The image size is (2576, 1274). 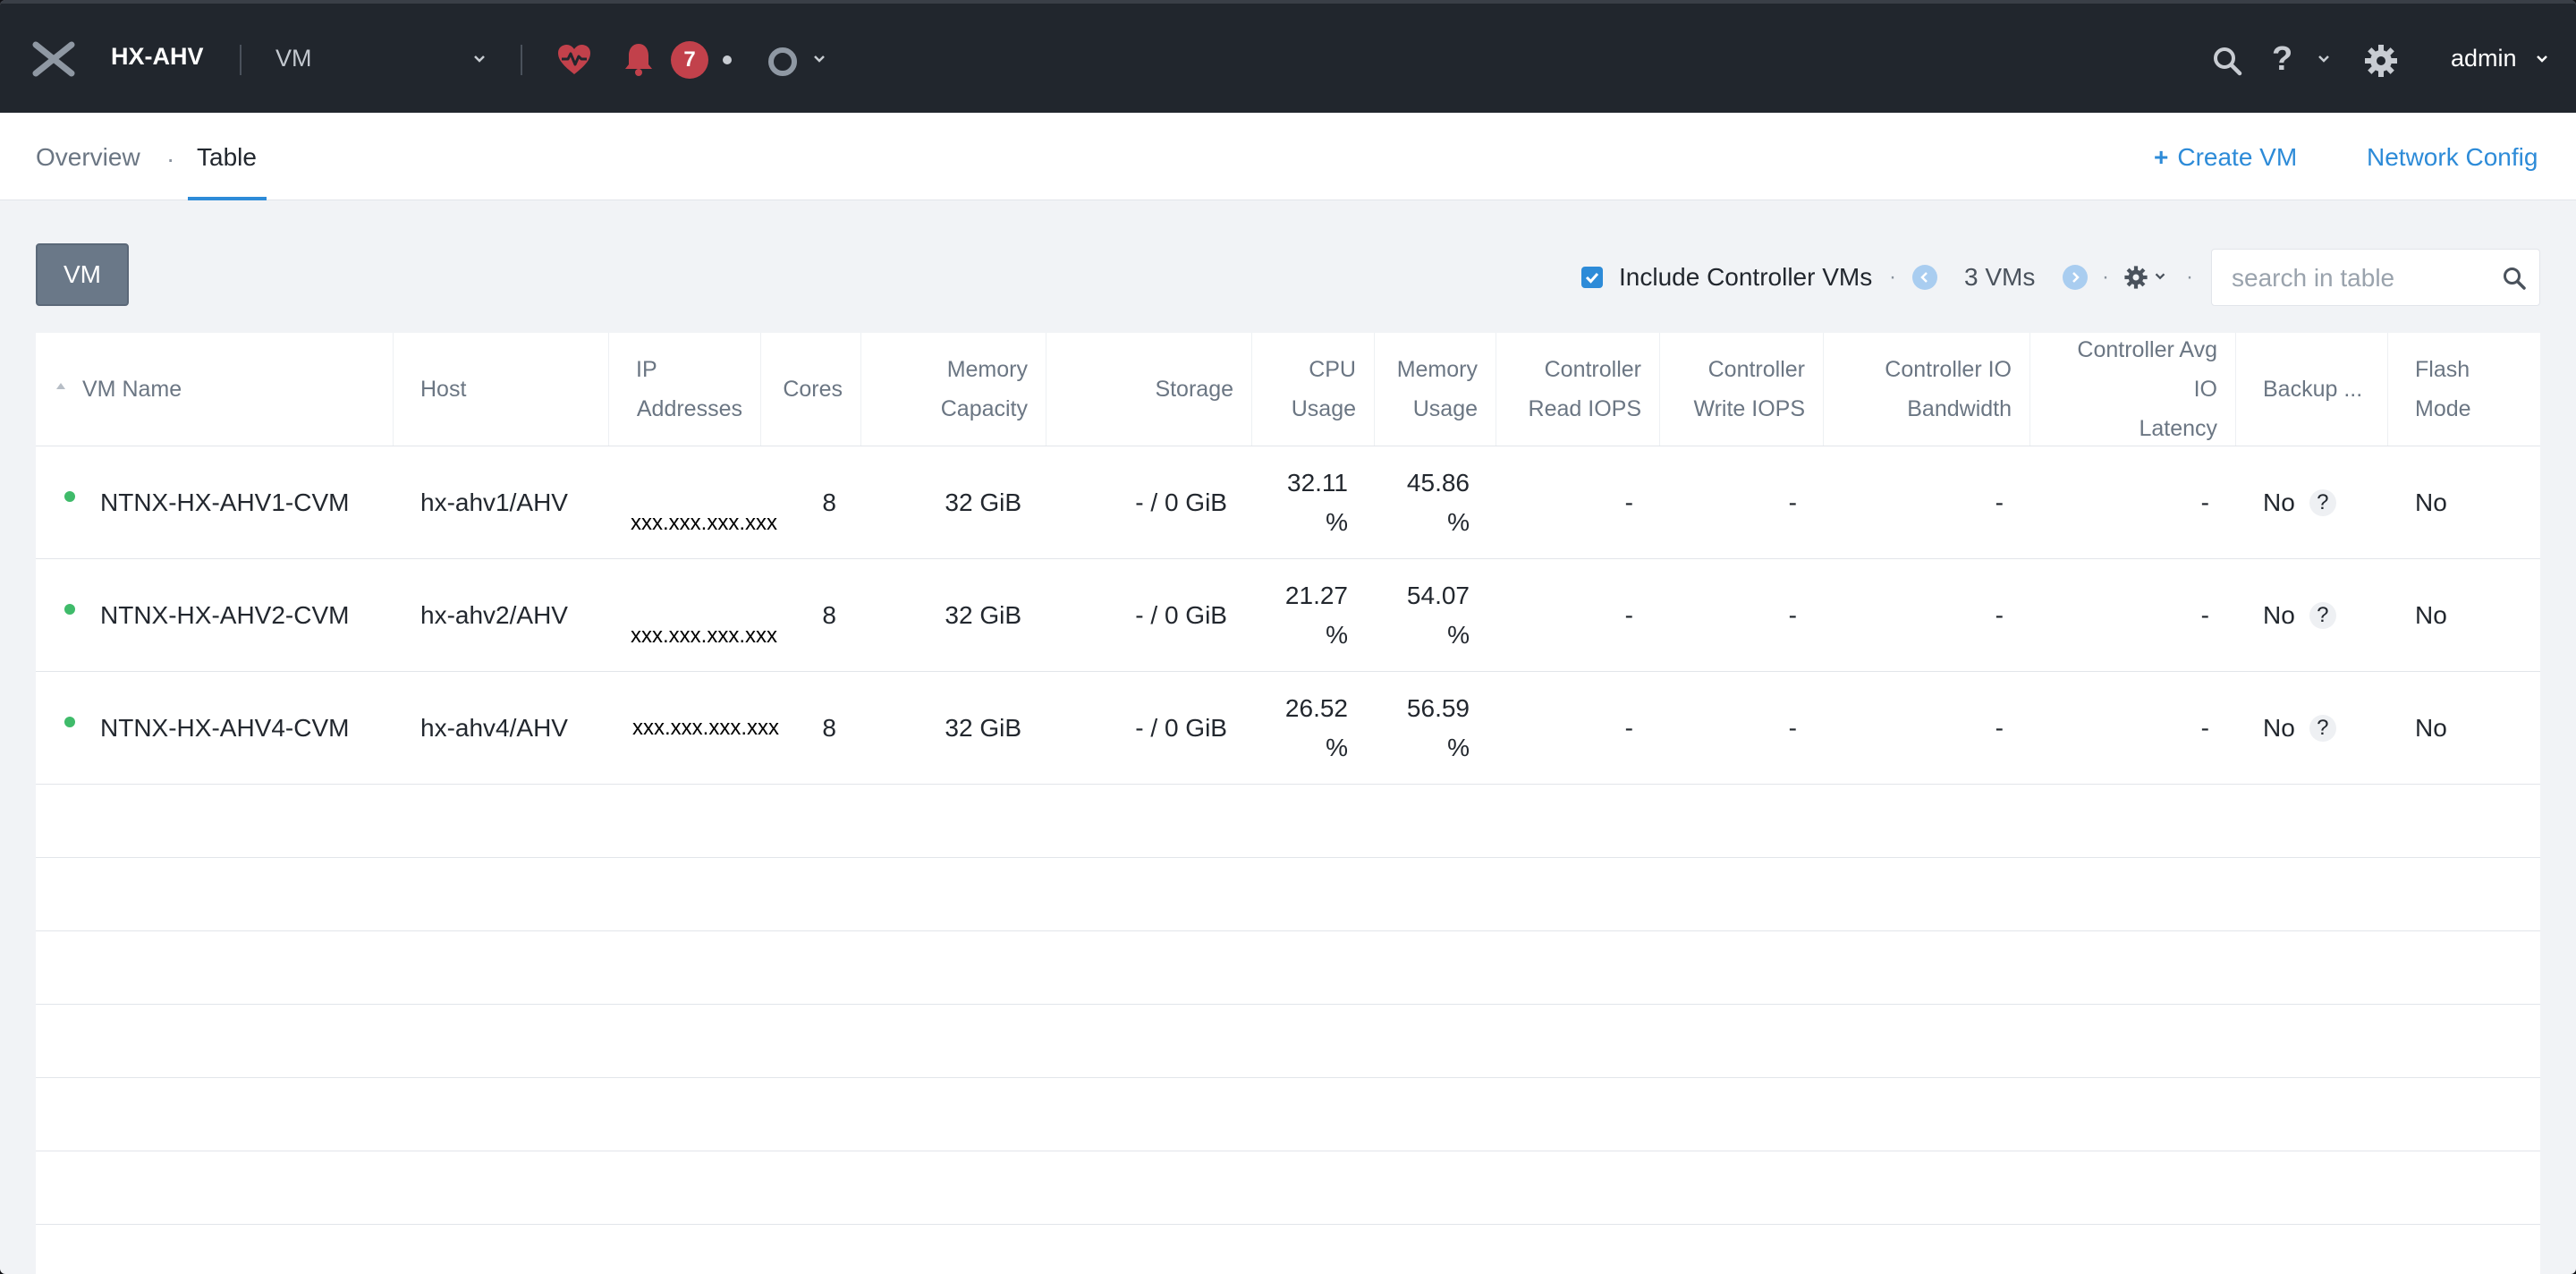 I want to click on table-settings-gear-icon, so click(x=2135, y=277).